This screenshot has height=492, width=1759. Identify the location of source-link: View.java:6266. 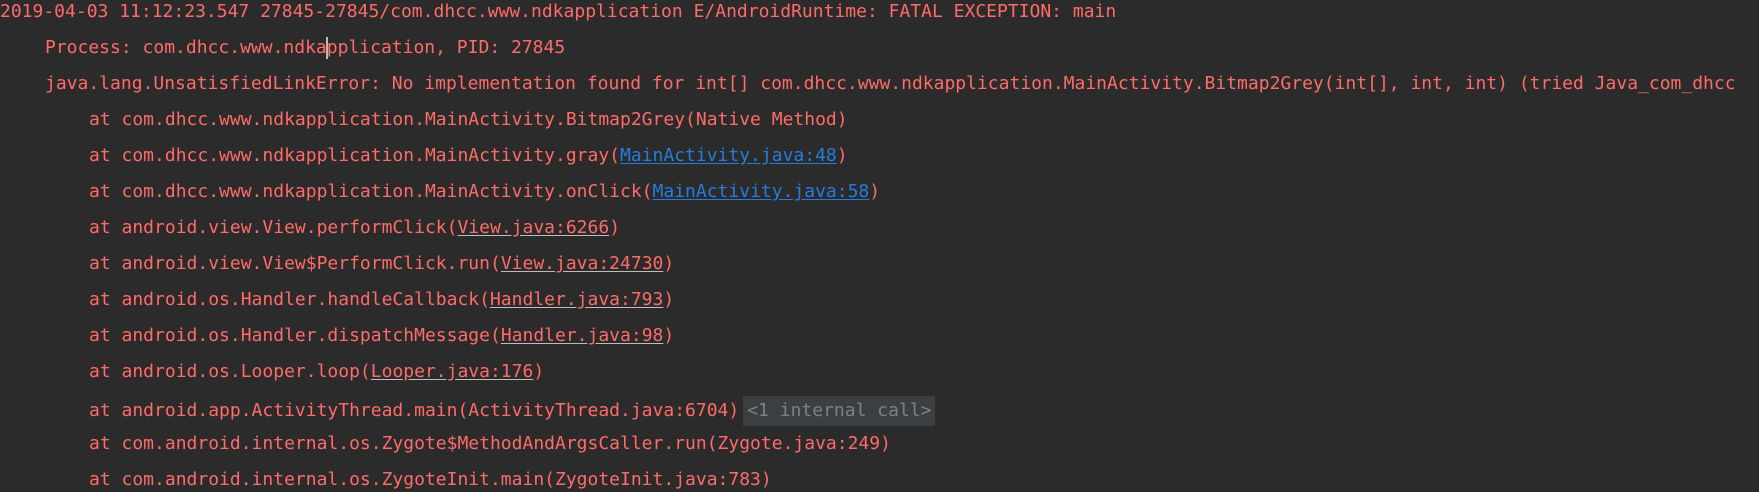
(533, 227).